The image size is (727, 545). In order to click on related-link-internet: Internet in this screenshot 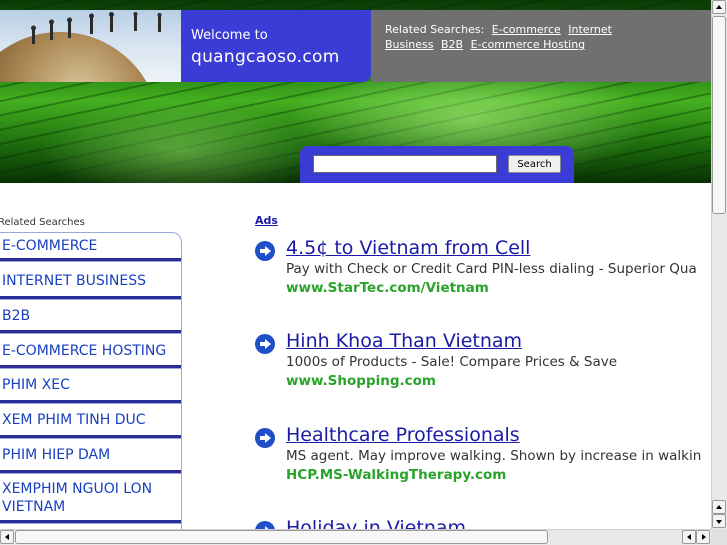, I will do `click(590, 29)`.